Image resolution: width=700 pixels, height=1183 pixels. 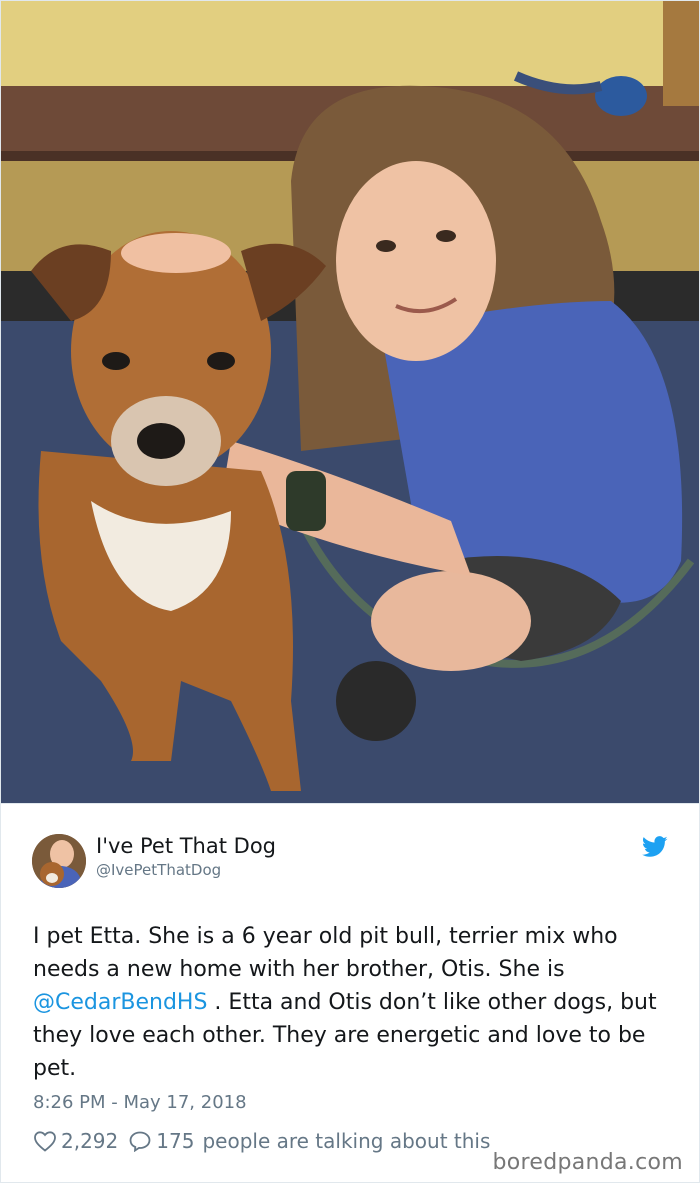 I want to click on reply-count: 175, so click(x=175, y=1141).